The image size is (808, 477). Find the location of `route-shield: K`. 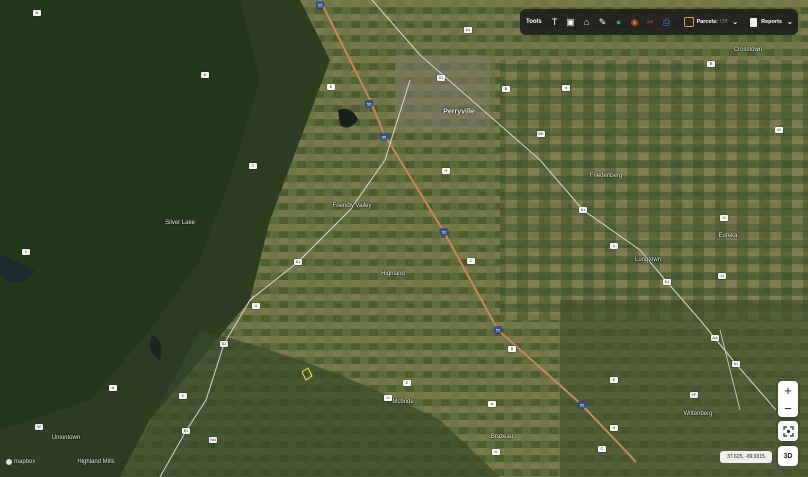

route-shield: K is located at coordinates (205, 75).